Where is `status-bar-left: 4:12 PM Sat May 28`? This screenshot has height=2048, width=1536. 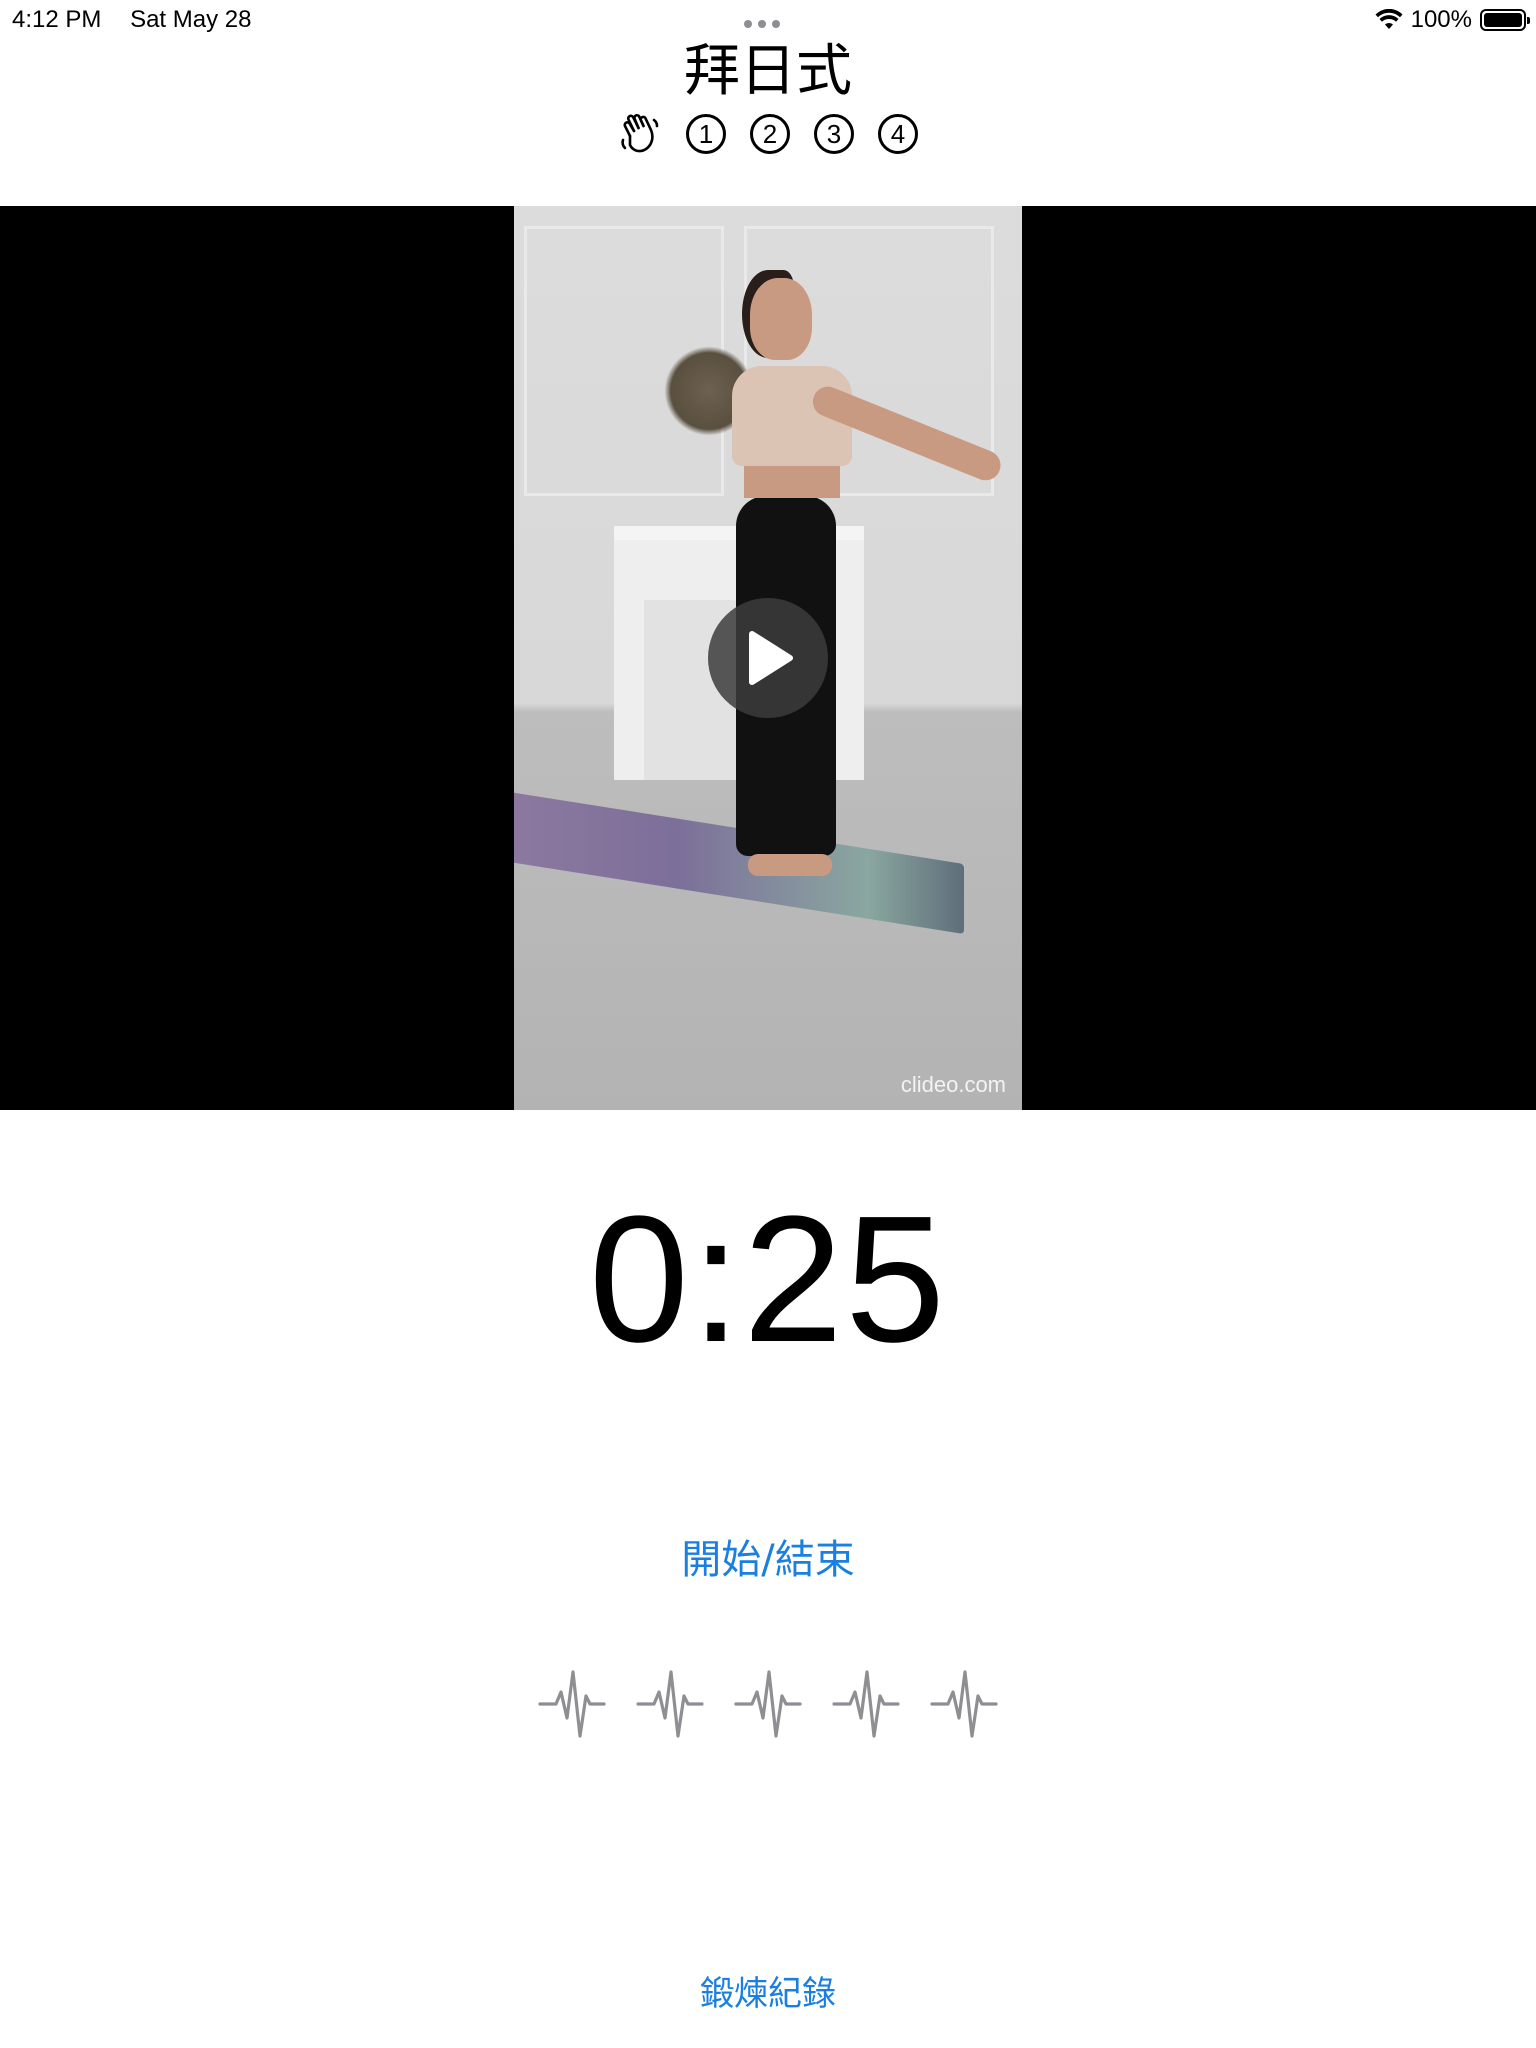
status-bar-left: 4:12 PM Sat May 28 is located at coordinates (142, 20).